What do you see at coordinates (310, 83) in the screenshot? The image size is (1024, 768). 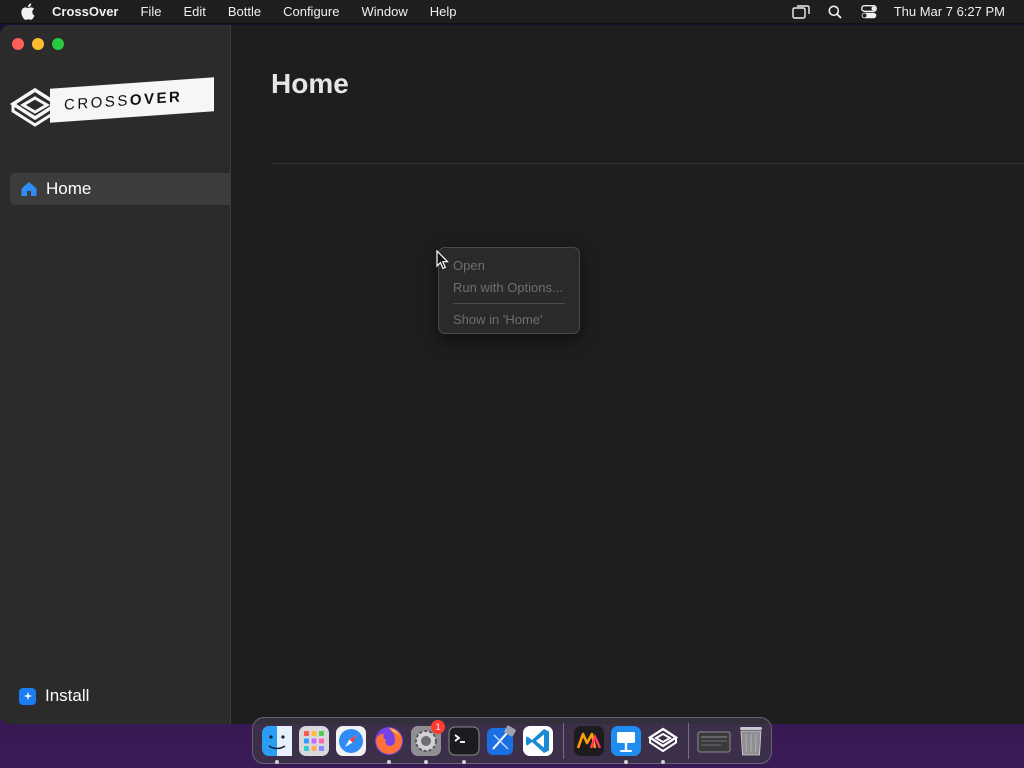 I see `page-title: Home` at bounding box center [310, 83].